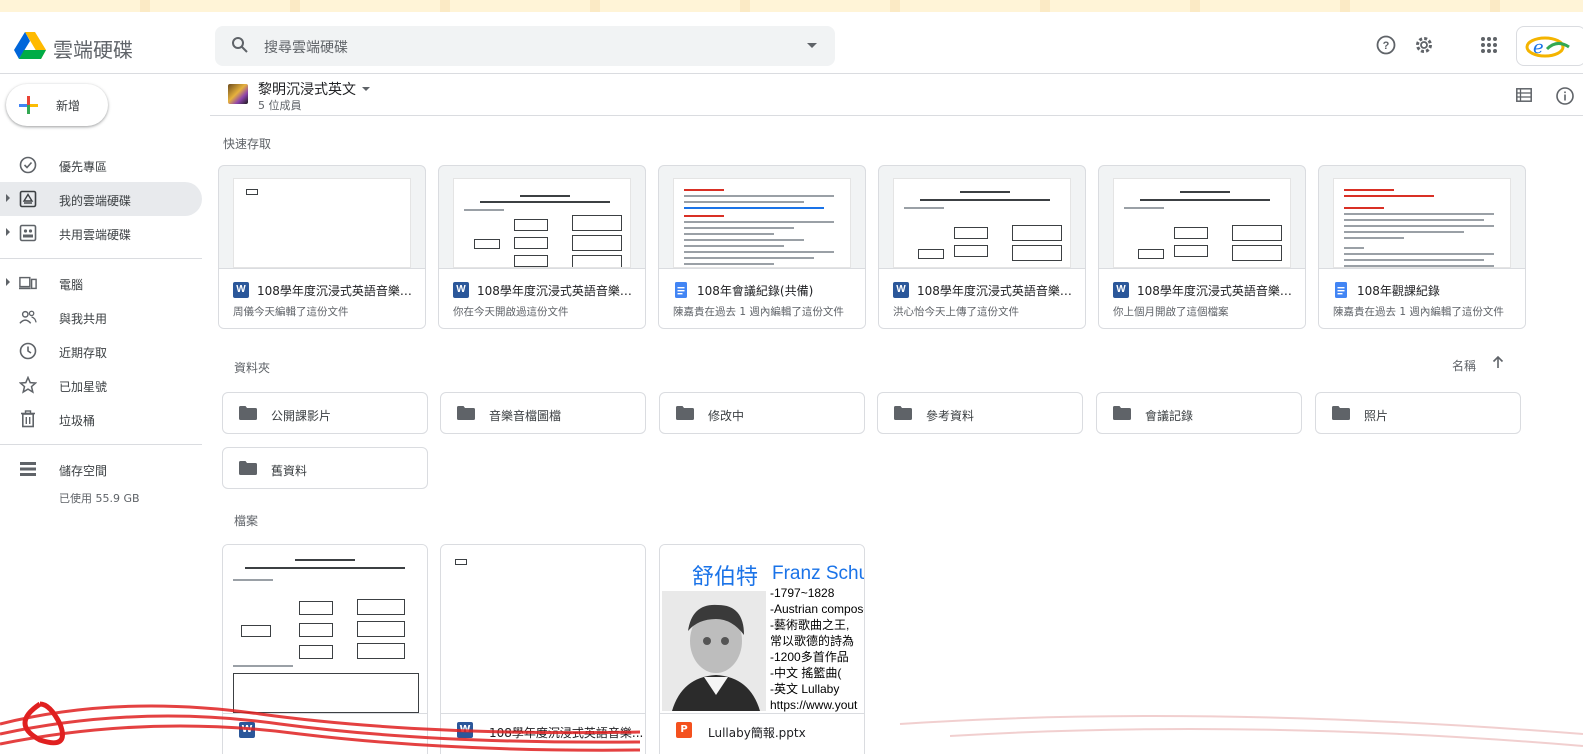  I want to click on settings-gear-icon, so click(1424, 45).